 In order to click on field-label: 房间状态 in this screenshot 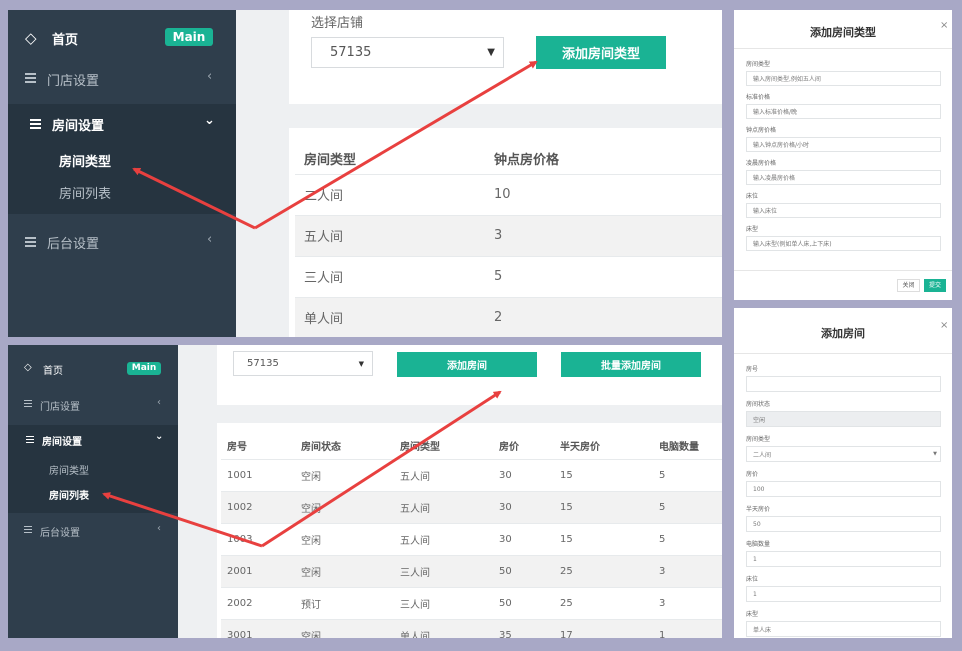, I will do `click(758, 404)`.